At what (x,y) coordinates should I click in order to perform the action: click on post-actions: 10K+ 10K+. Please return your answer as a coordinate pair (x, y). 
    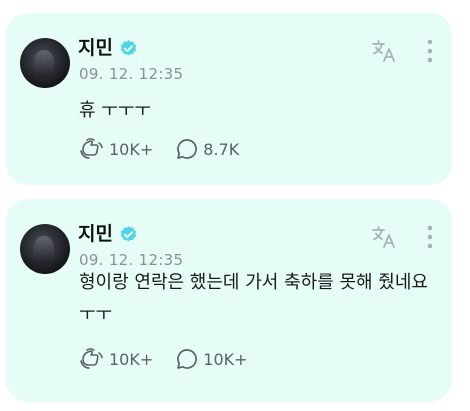
    Looking at the image, I should click on (163, 359).